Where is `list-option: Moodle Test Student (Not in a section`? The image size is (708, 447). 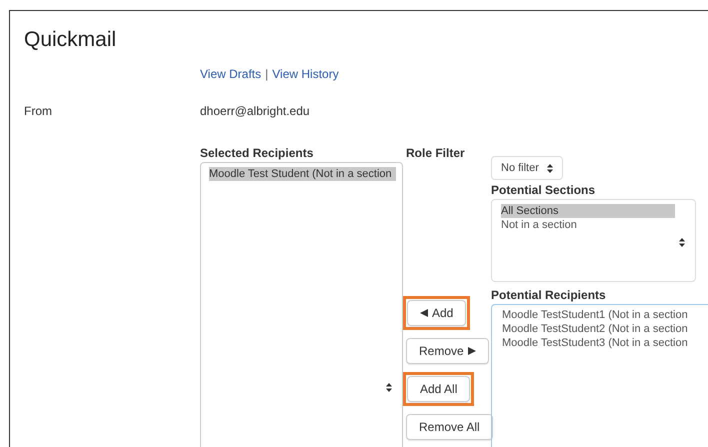 list-option: Moodle Test Student (Not in a section is located at coordinates (302, 174).